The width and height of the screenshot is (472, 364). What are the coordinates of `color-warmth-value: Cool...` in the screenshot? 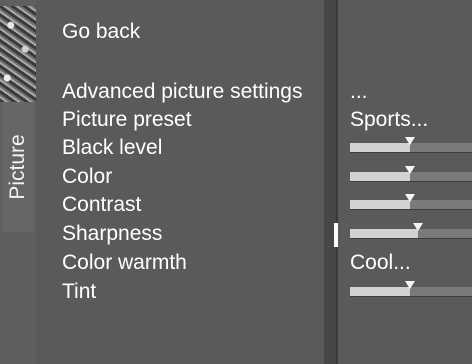 It's located at (380, 262).